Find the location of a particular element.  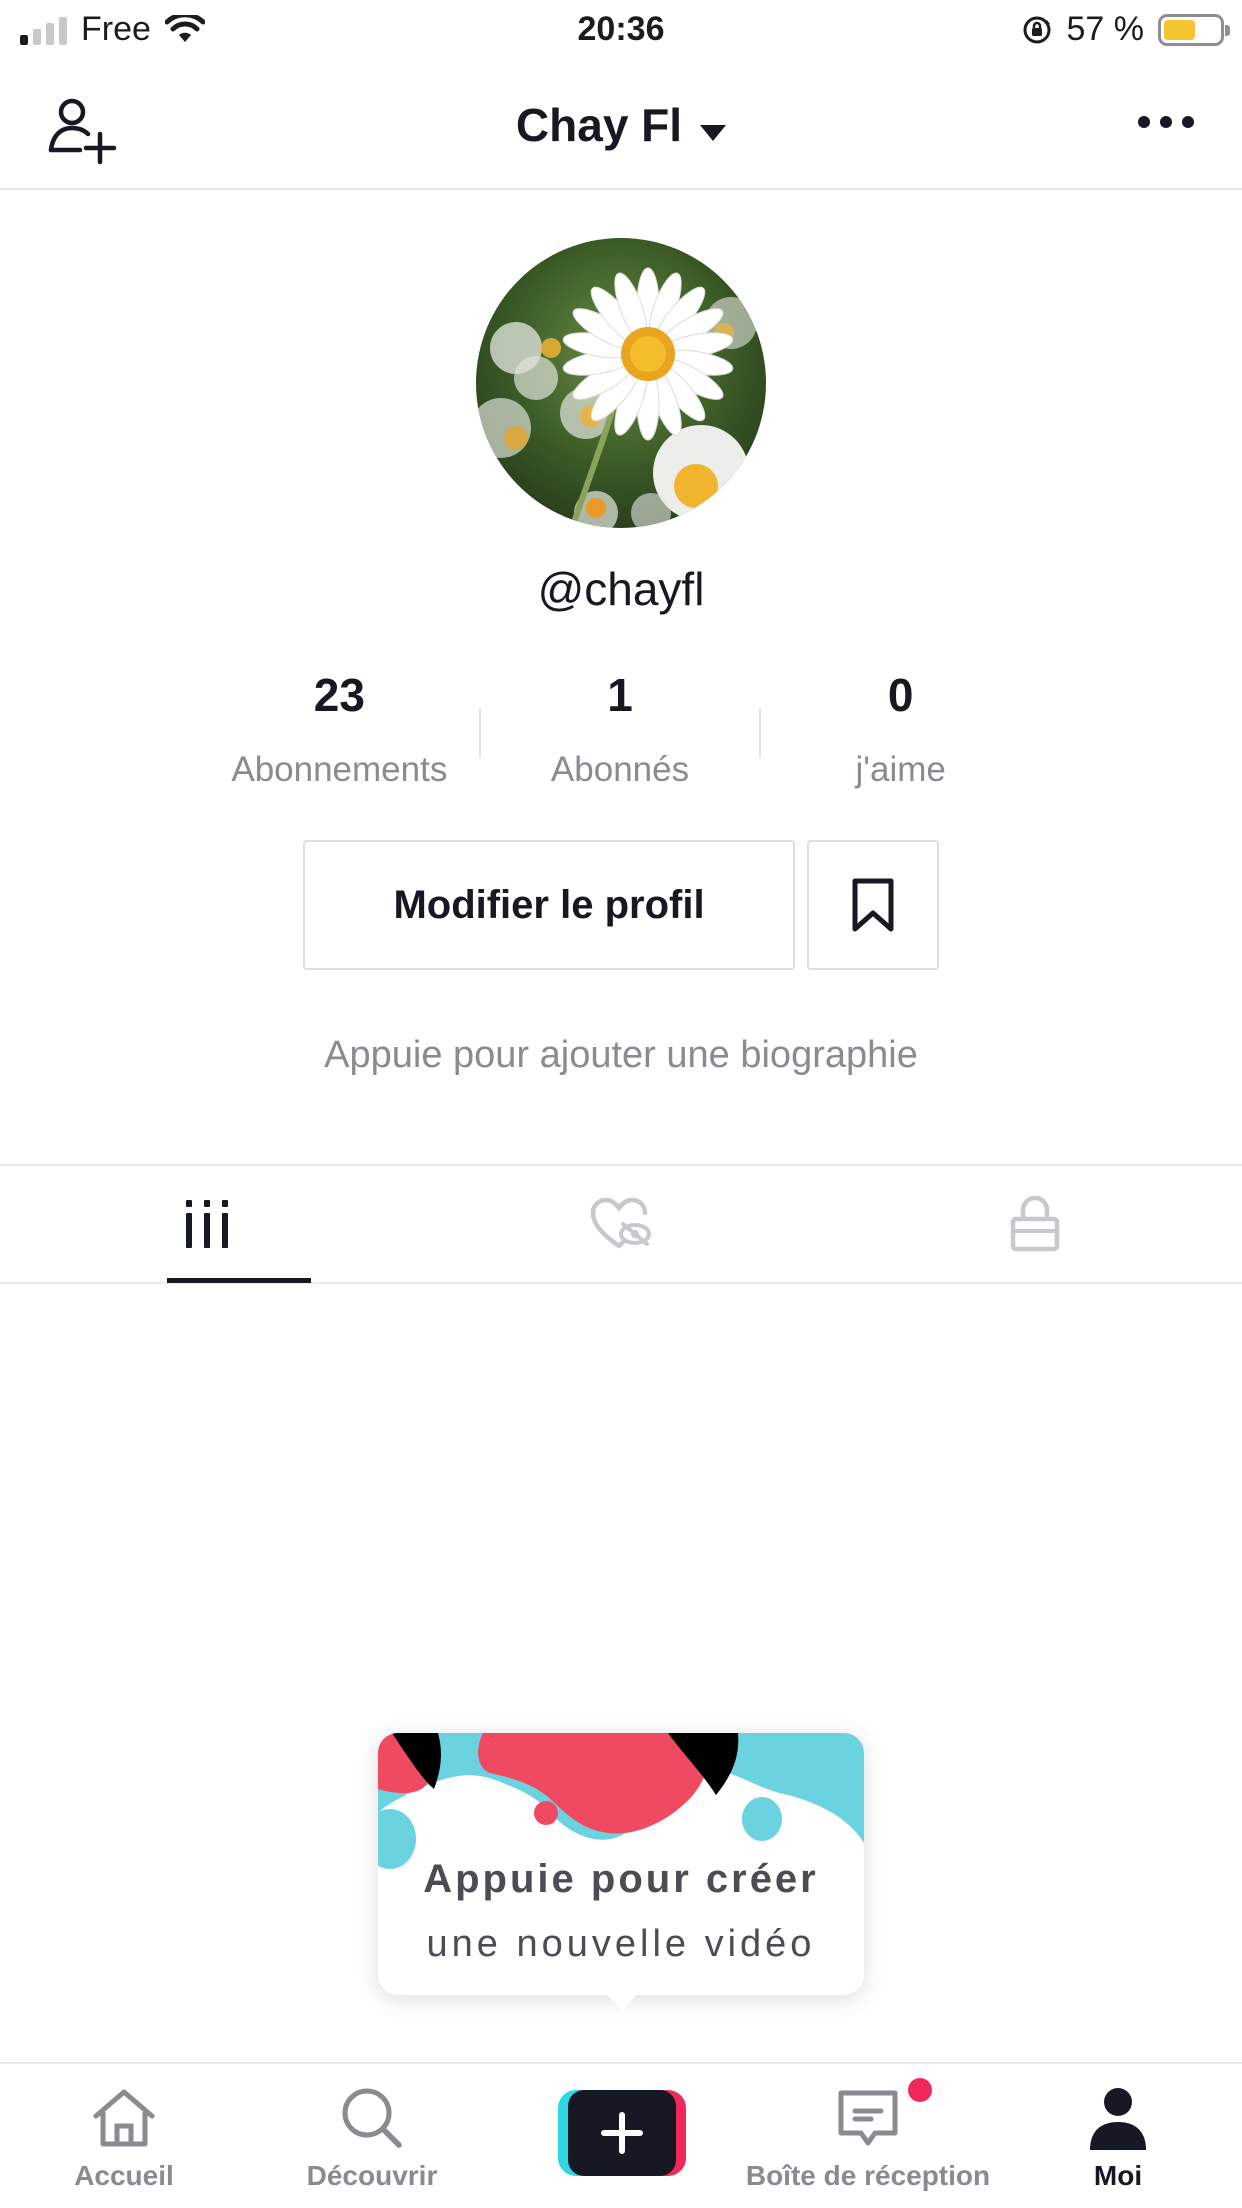

create-video-tooltip: Appuie pour créer une nouvelle vidéo is located at coordinates (621, 1872).